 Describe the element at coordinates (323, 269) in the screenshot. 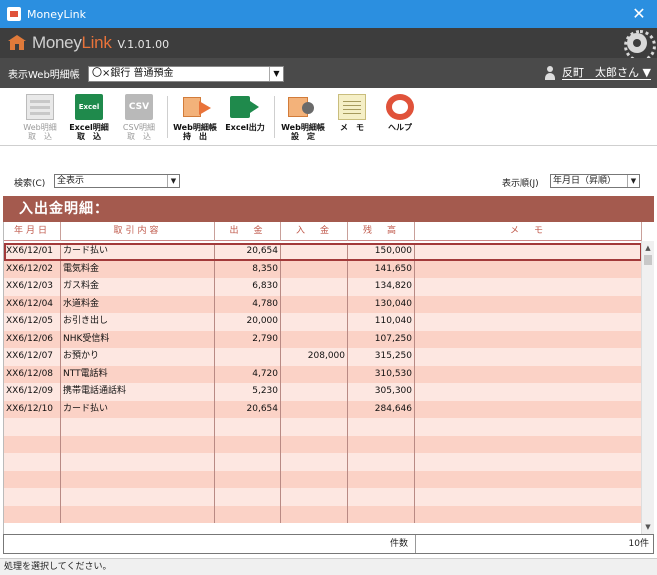

I see `table-row: XX6/12/02 電気料金 8,350 141,650` at that location.